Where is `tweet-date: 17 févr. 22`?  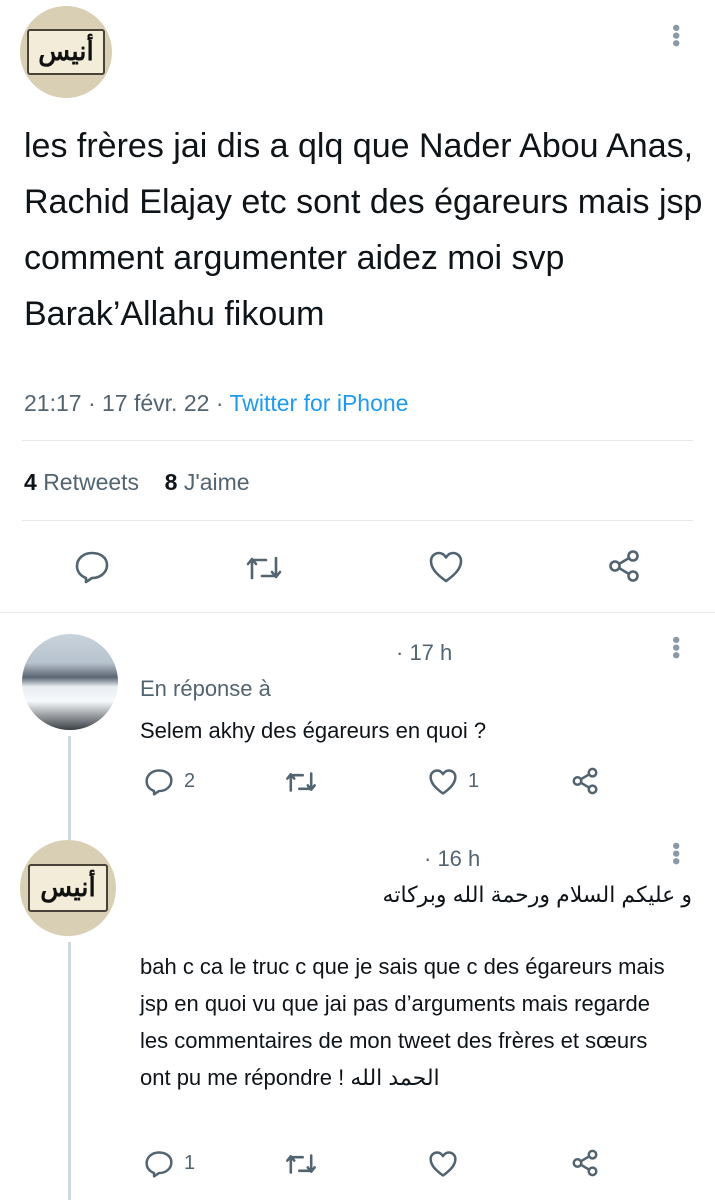
tweet-date: 17 févr. 22 is located at coordinates (156, 403).